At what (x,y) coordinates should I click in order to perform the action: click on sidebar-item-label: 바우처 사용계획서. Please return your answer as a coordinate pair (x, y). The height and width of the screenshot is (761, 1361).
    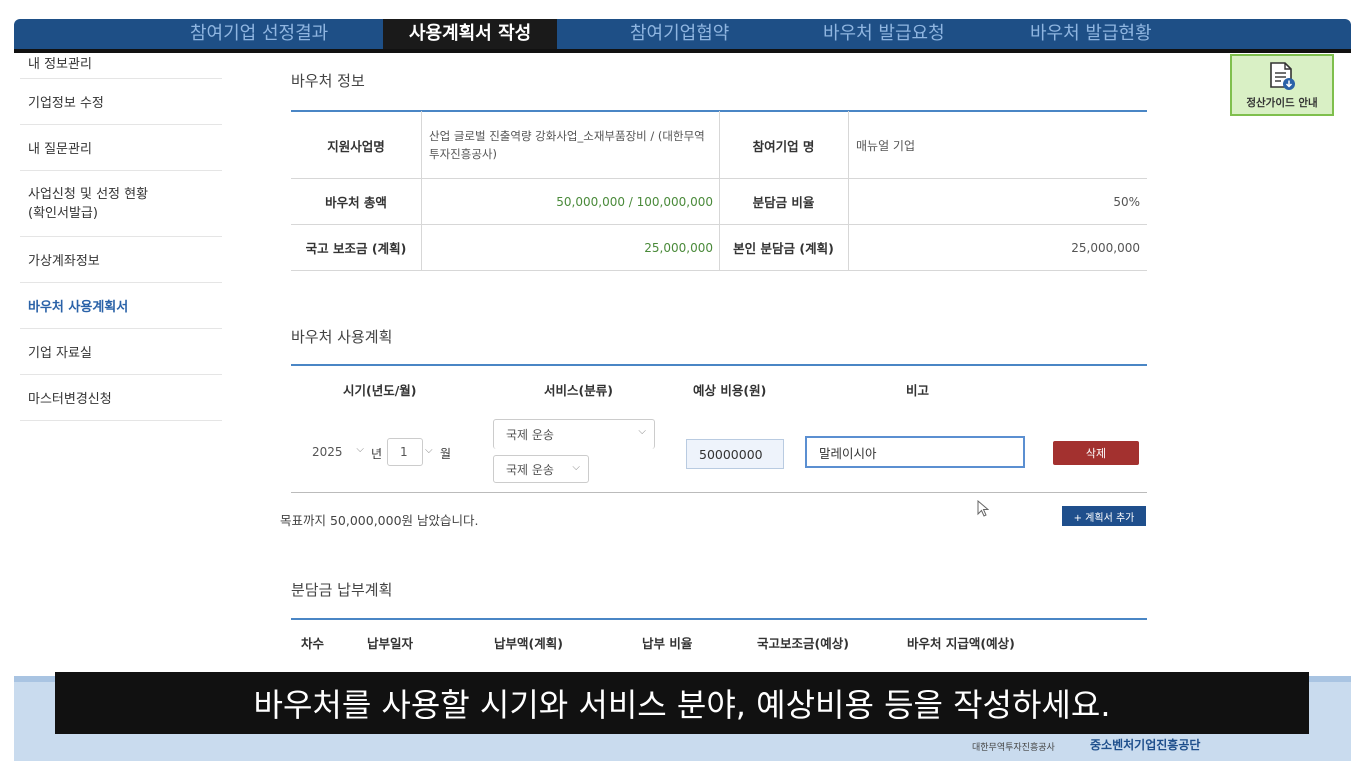
    Looking at the image, I should click on (78, 307).